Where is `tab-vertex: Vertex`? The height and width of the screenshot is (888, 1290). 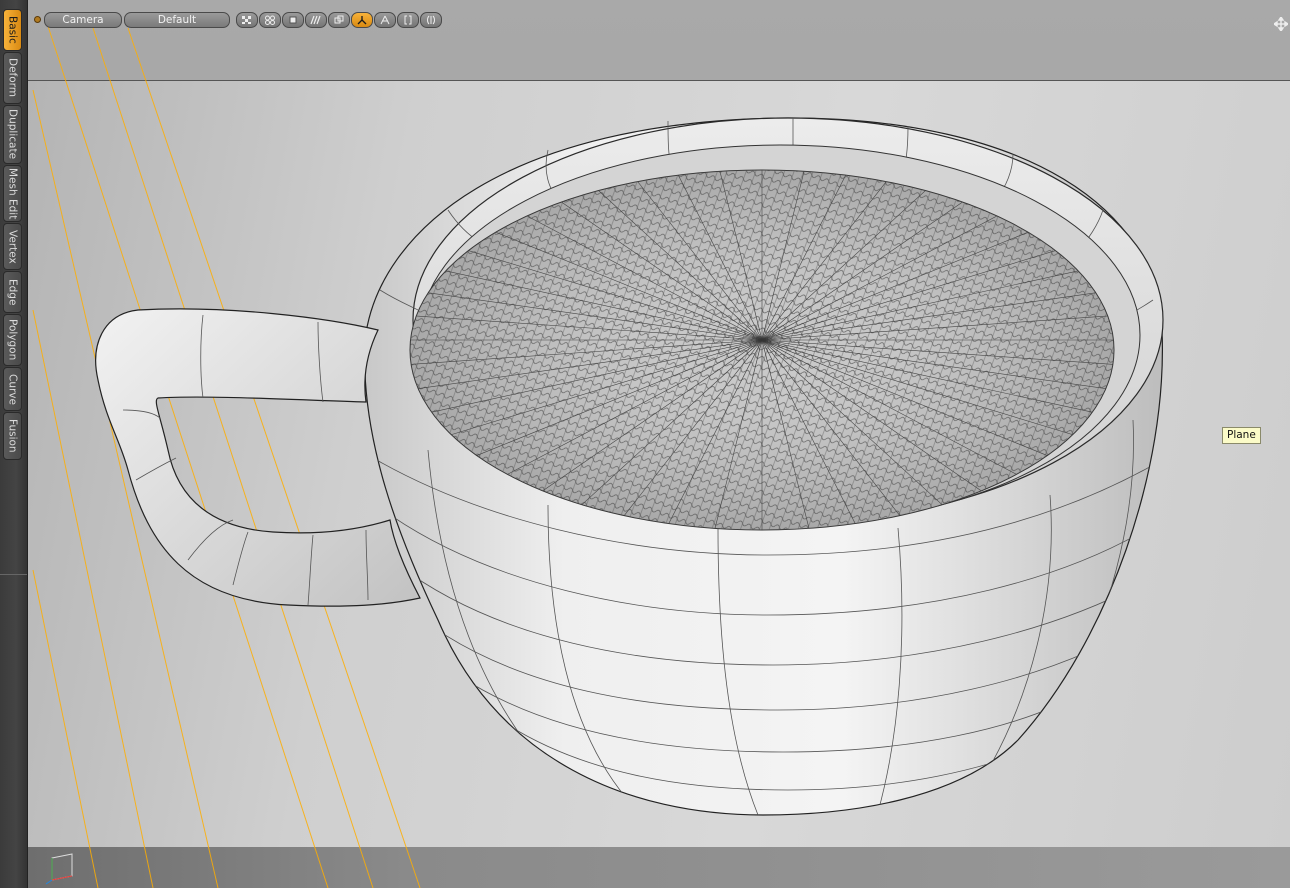 tab-vertex: Vertex is located at coordinates (12, 246).